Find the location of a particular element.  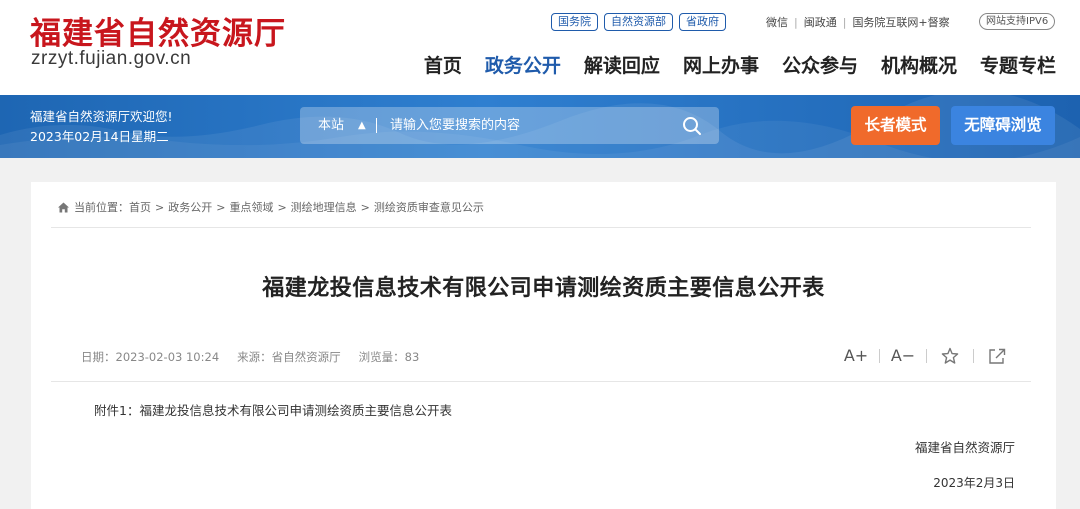

accessibility-button: 无障碍浏览 is located at coordinates (1003, 125).